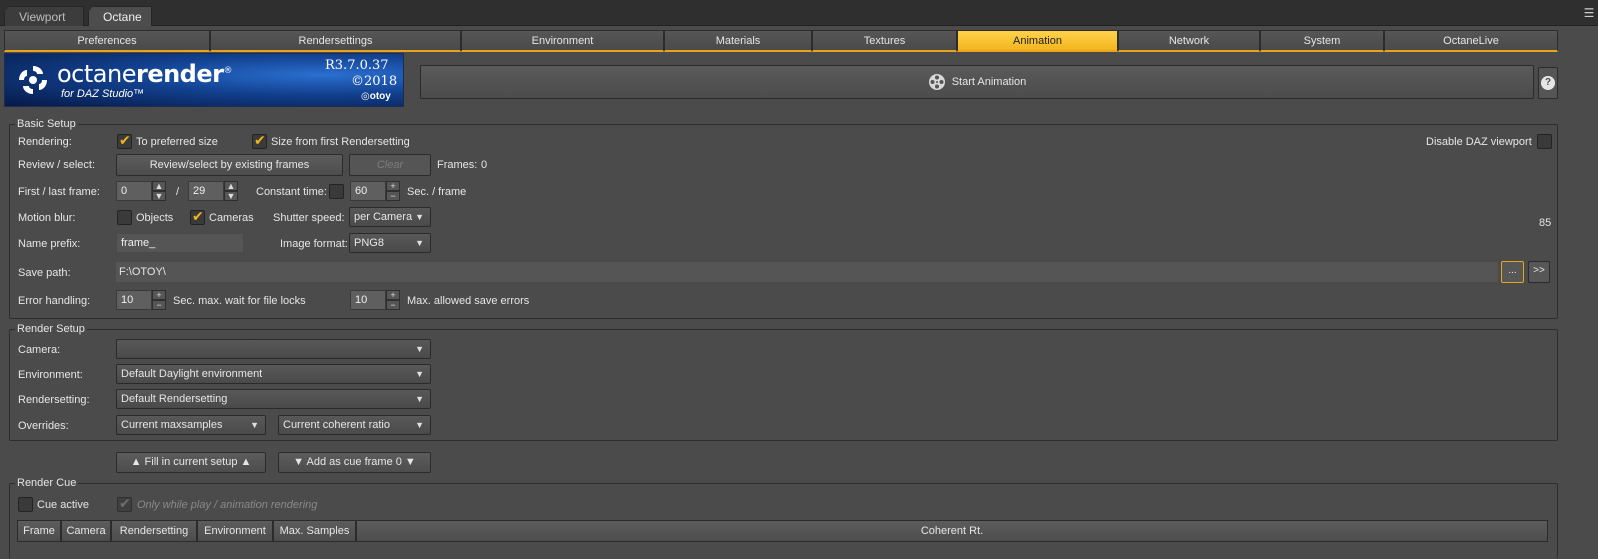 The width and height of the screenshot is (1598, 559). Describe the element at coordinates (314, 531) in the screenshot. I see `column-header-max-samples: Max. Samples` at that location.